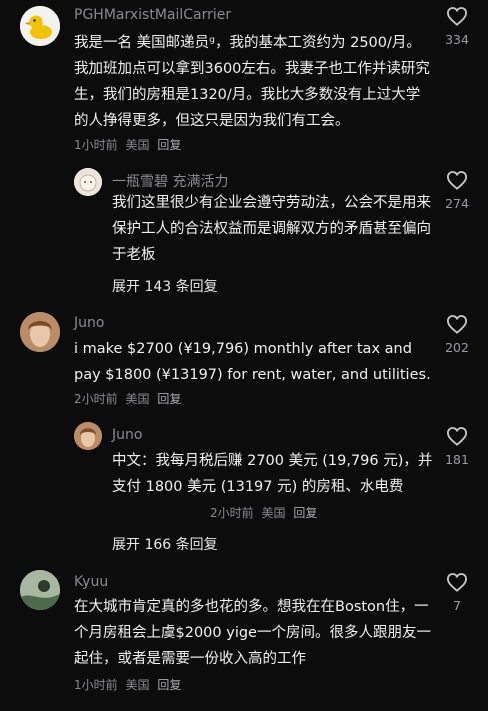  I want to click on like-button: 274, so click(457, 190).